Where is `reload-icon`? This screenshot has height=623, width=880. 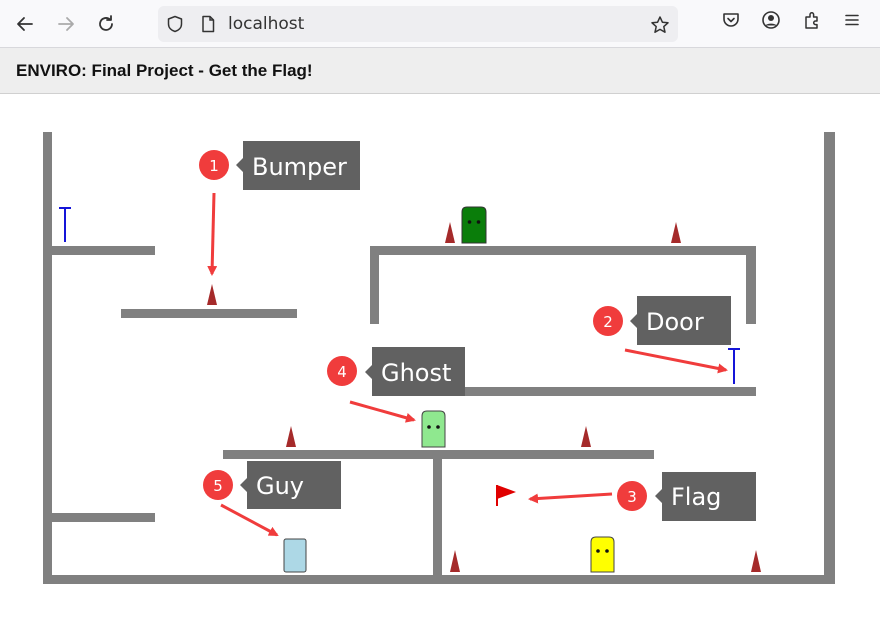 reload-icon is located at coordinates (106, 24).